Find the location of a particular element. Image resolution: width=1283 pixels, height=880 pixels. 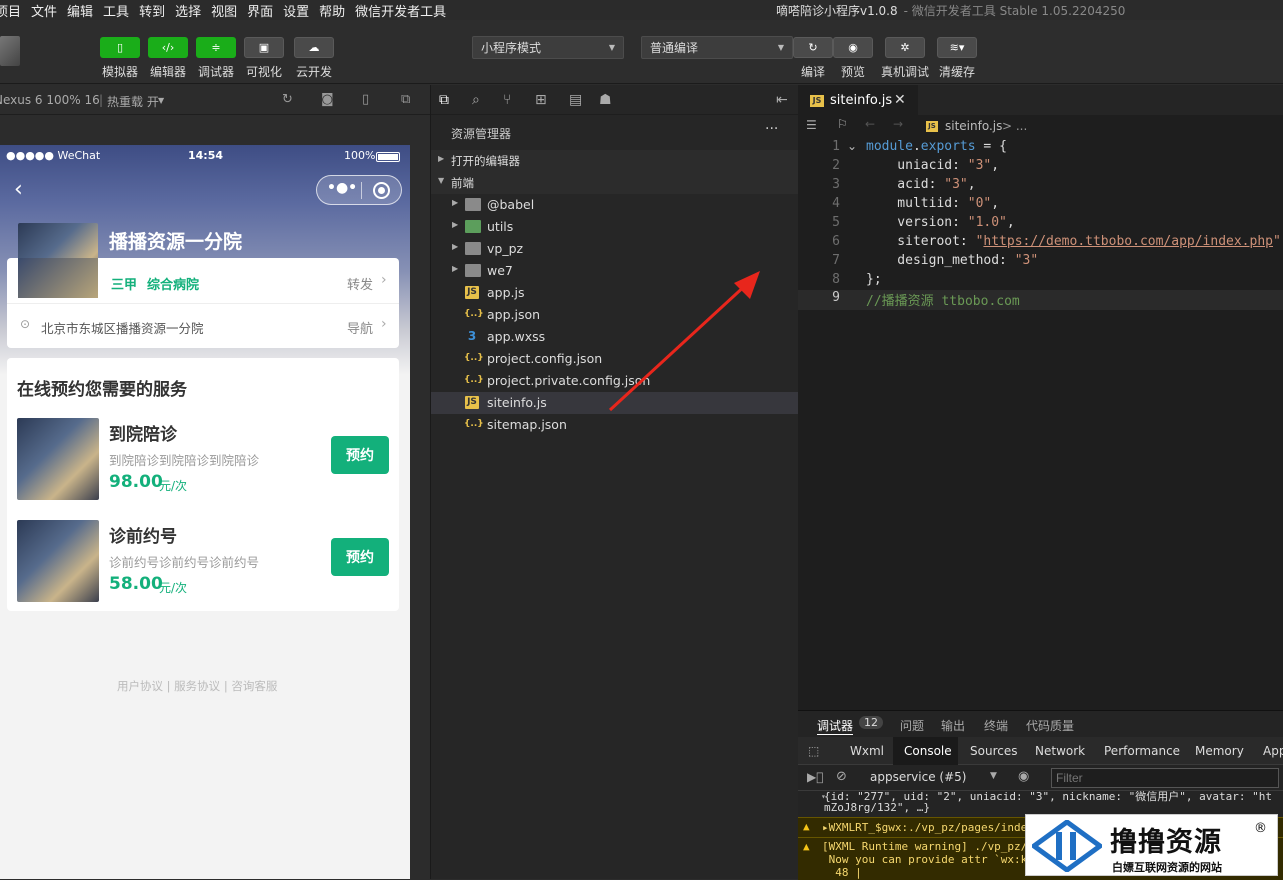

app-title: 嘀嗒陪诊小程序v1.0.8 is located at coordinates (837, 11).